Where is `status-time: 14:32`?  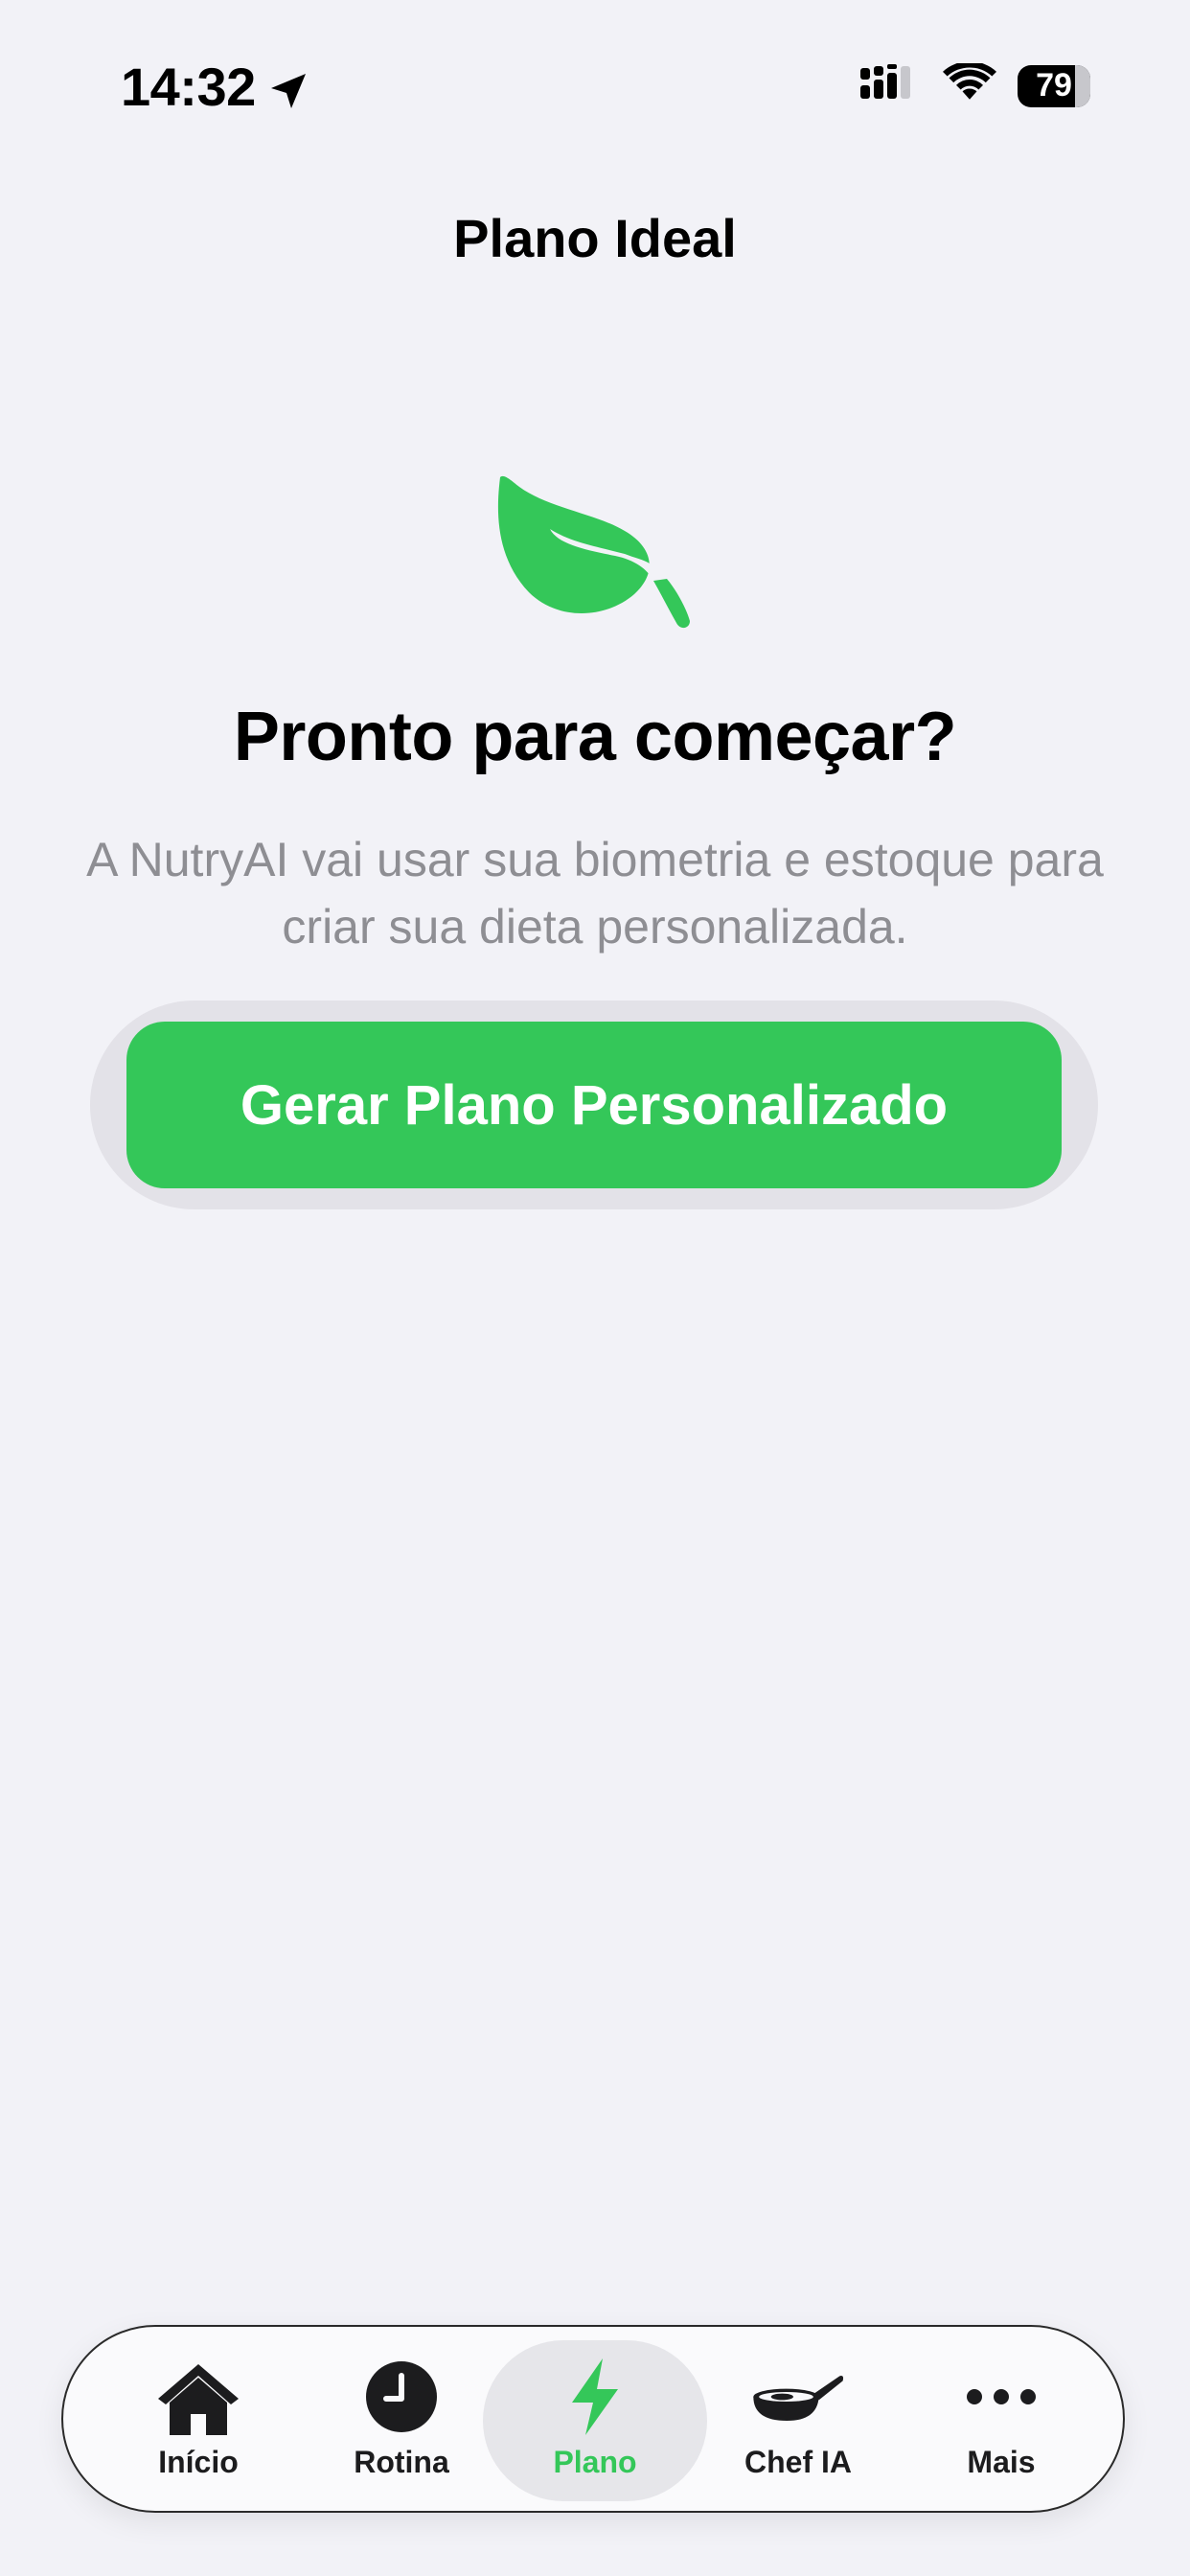 status-time: 14:32 is located at coordinates (216, 87).